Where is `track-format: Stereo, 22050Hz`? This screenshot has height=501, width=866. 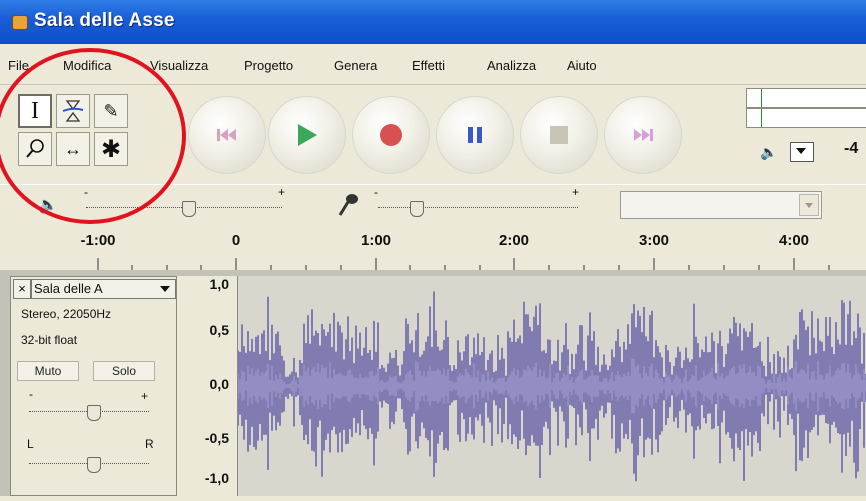
track-format: Stereo, 22050Hz is located at coordinates (66, 314).